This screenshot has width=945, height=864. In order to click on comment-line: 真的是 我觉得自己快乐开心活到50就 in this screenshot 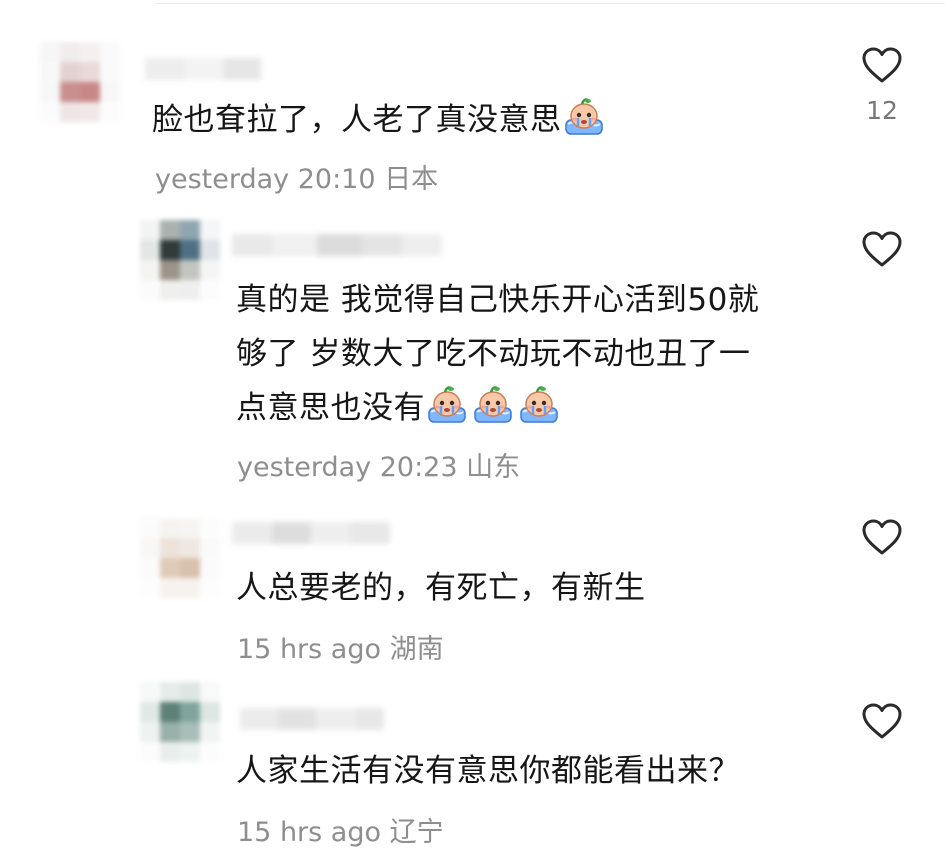, I will do `click(498, 300)`.